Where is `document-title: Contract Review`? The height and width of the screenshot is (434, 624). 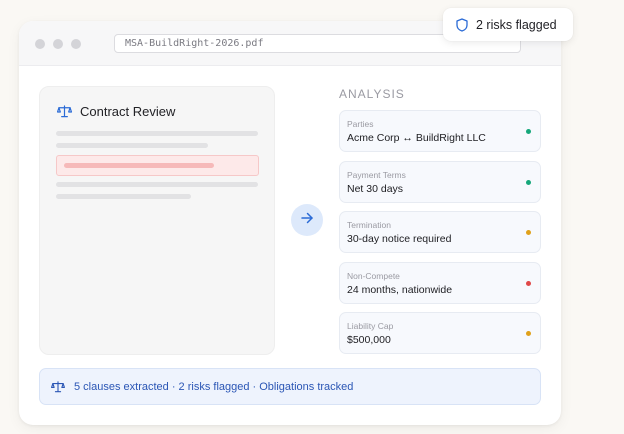 document-title: Contract Review is located at coordinates (128, 111).